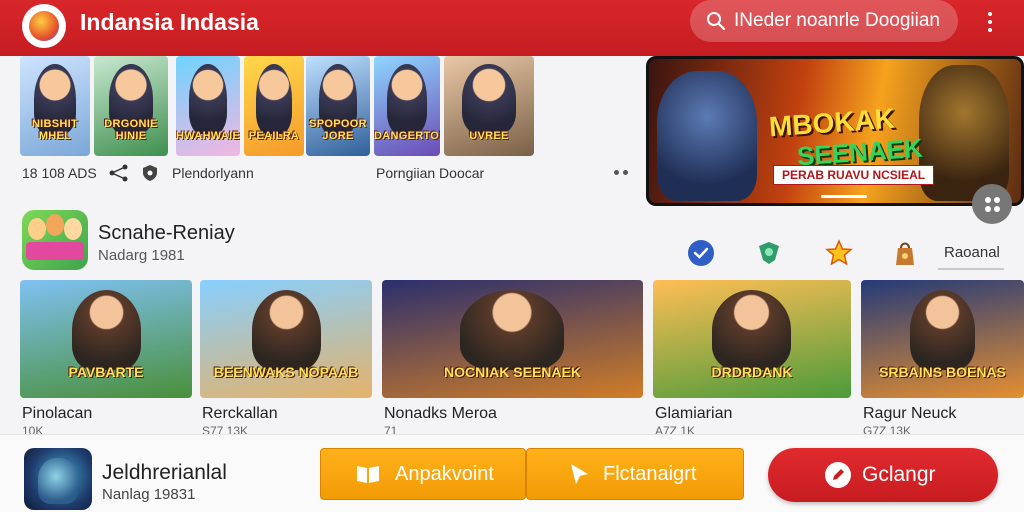 This screenshot has height=512, width=1024. What do you see at coordinates (440, 414) in the screenshot?
I see `card-title: Nonadks Meroa` at bounding box center [440, 414].